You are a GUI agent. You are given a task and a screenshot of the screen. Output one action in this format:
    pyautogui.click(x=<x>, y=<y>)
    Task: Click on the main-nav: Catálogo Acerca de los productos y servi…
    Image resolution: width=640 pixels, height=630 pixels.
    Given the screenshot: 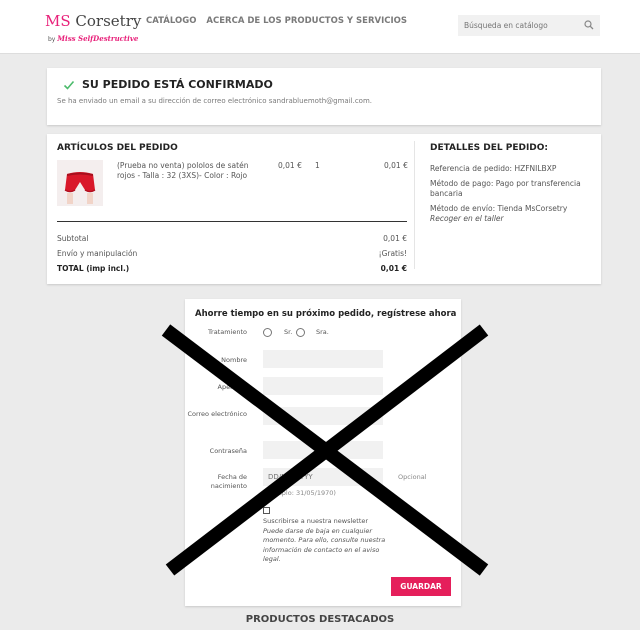 What is the action you would take?
    pyautogui.click(x=276, y=21)
    